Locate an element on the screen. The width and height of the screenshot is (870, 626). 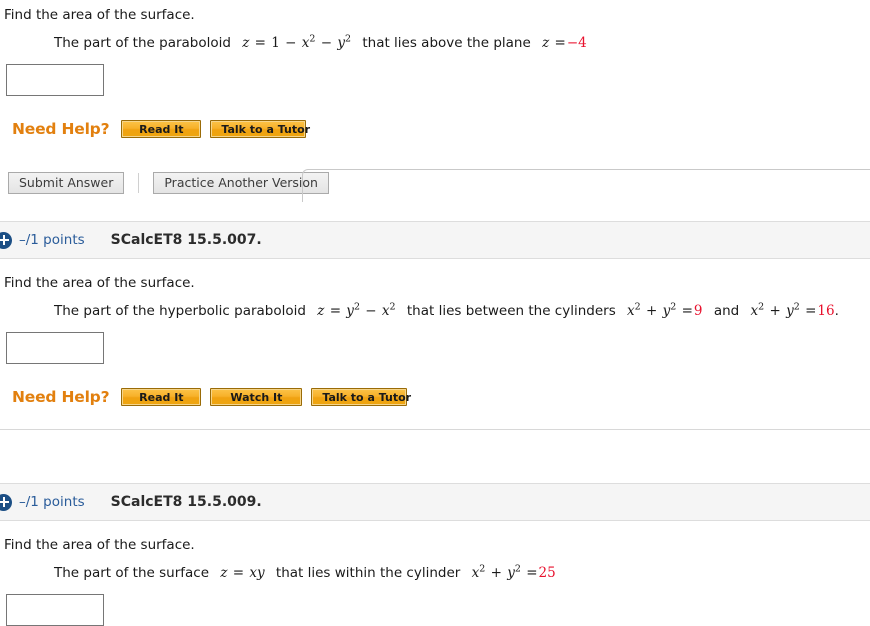
math-cyl1-value: 9 is located at coordinates (698, 311).